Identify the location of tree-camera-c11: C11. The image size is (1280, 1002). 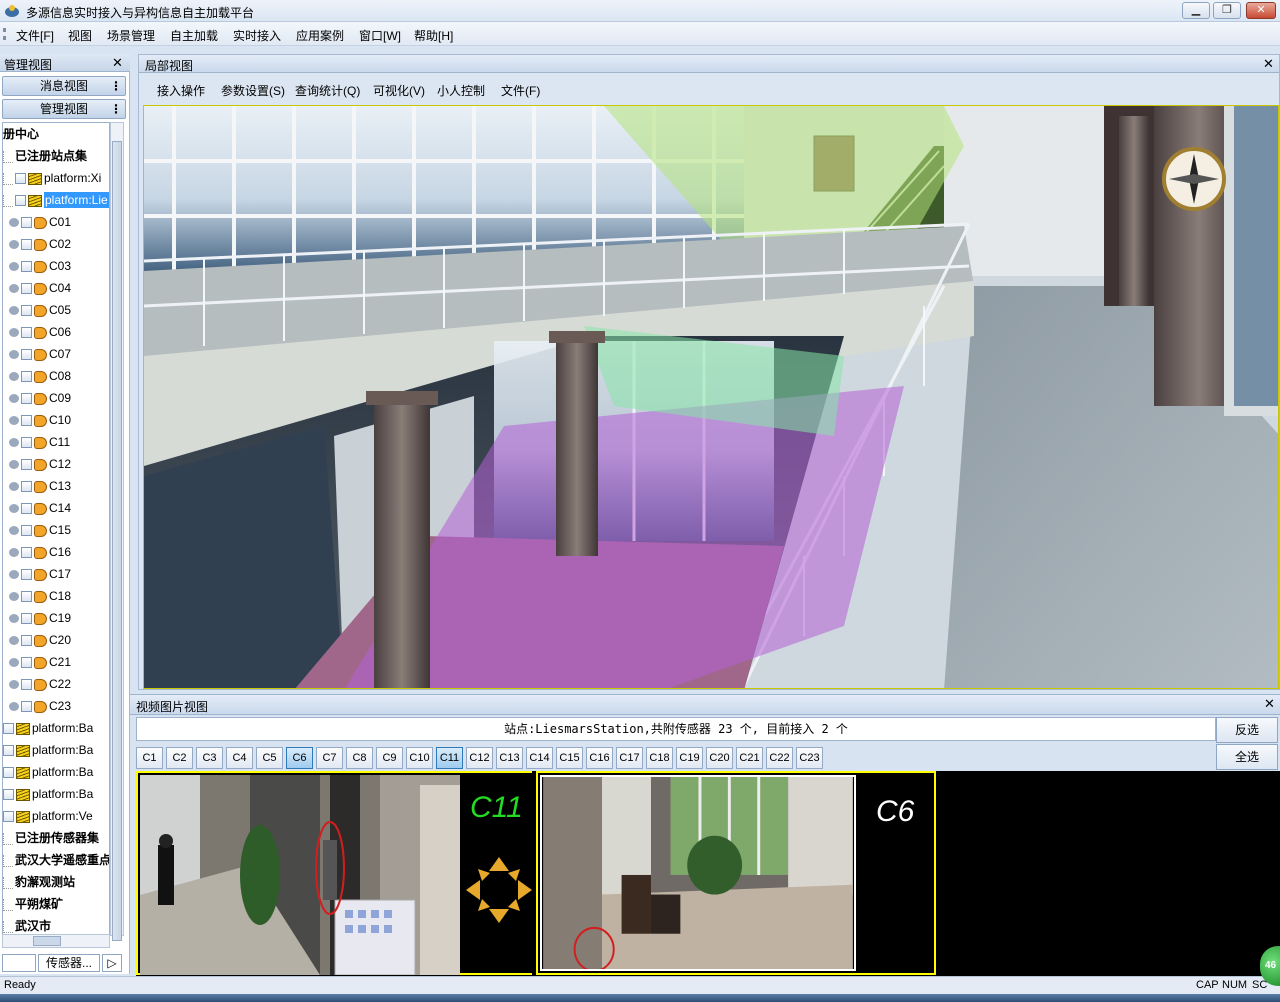
(39, 442).